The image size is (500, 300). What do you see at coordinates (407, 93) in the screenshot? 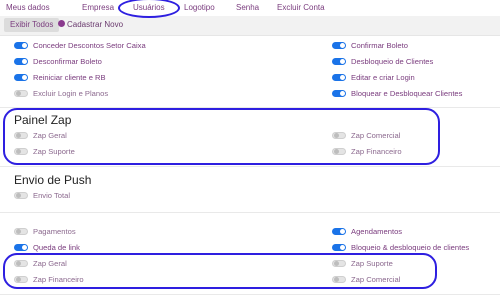
I see `perm-label: Bloquear e Desbloquear Clientes` at bounding box center [407, 93].